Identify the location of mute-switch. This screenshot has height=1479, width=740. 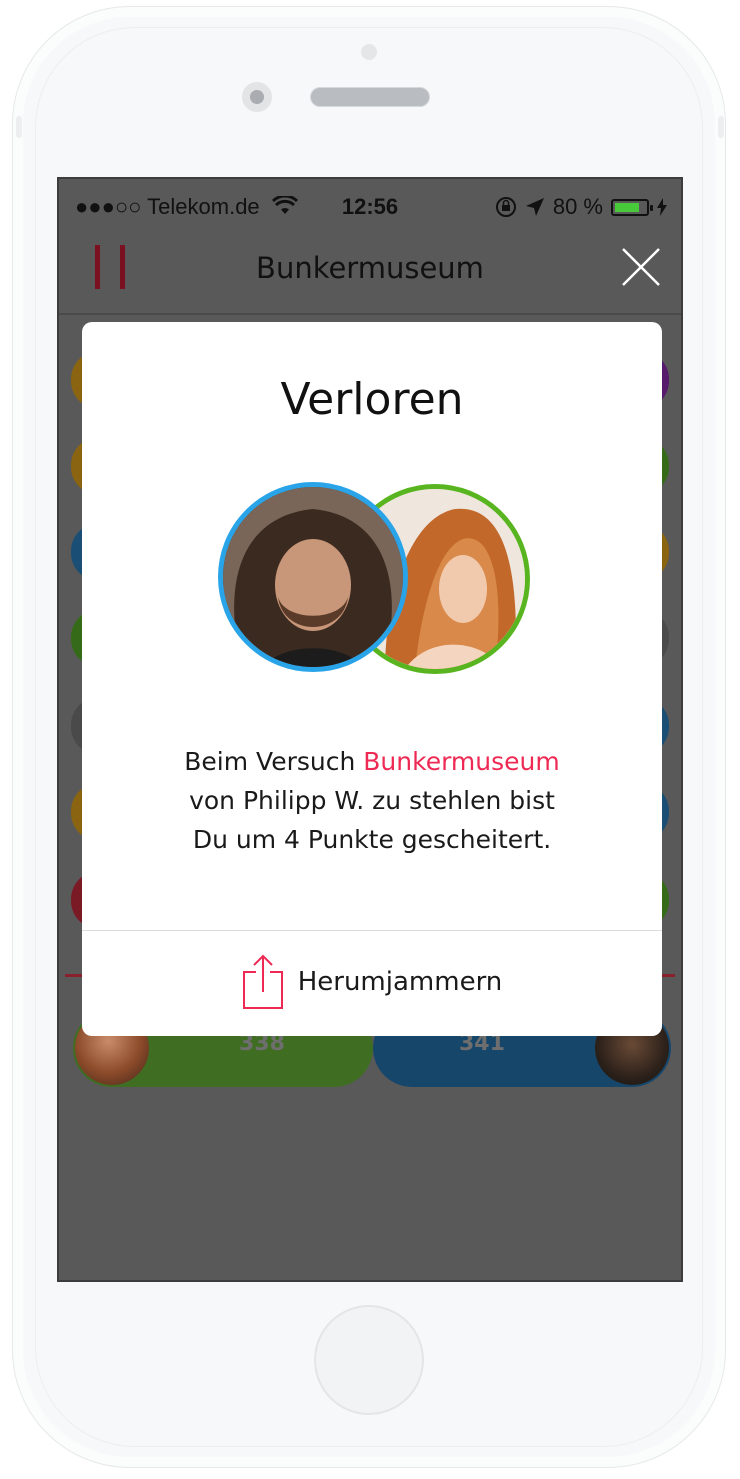
(19, 127).